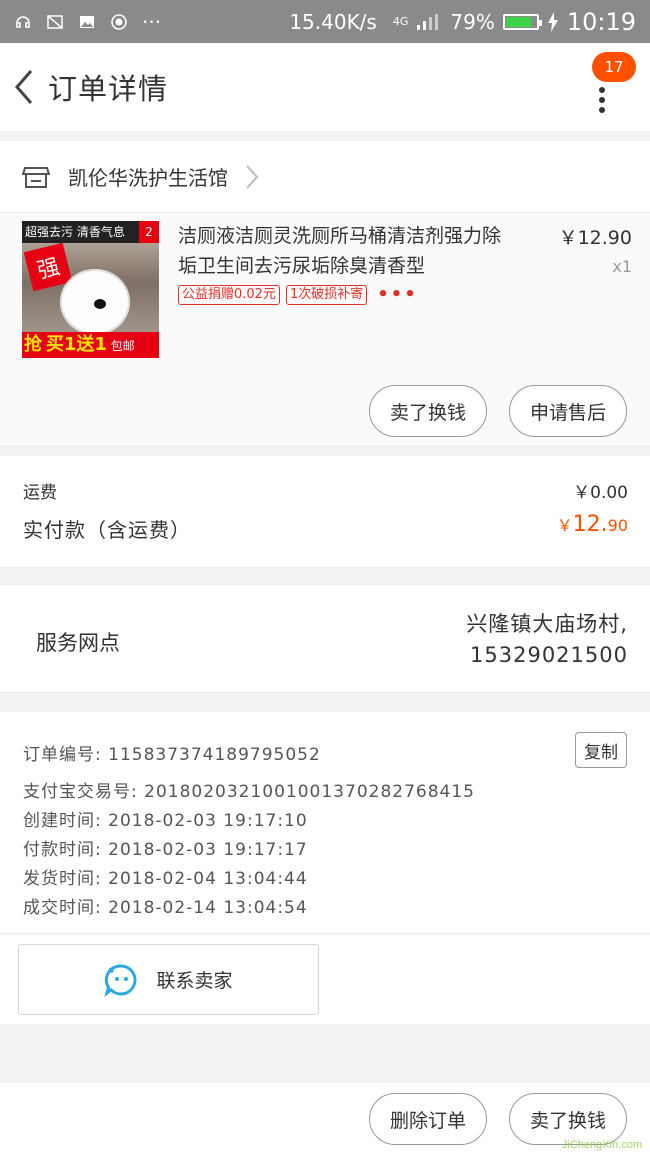 The image size is (650, 1155). Describe the element at coordinates (552, 21) in the screenshot. I see `charging-icon` at that location.